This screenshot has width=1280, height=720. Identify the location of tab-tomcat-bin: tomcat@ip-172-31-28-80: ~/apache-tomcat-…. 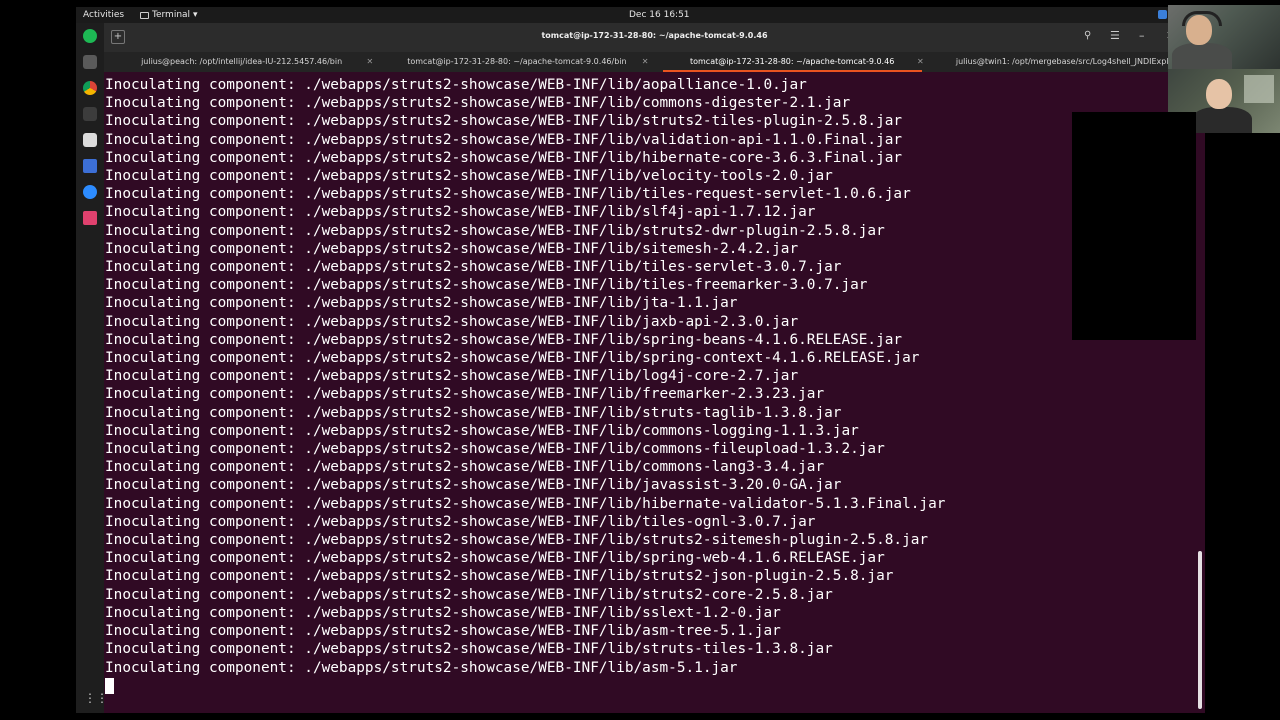
(516, 62).